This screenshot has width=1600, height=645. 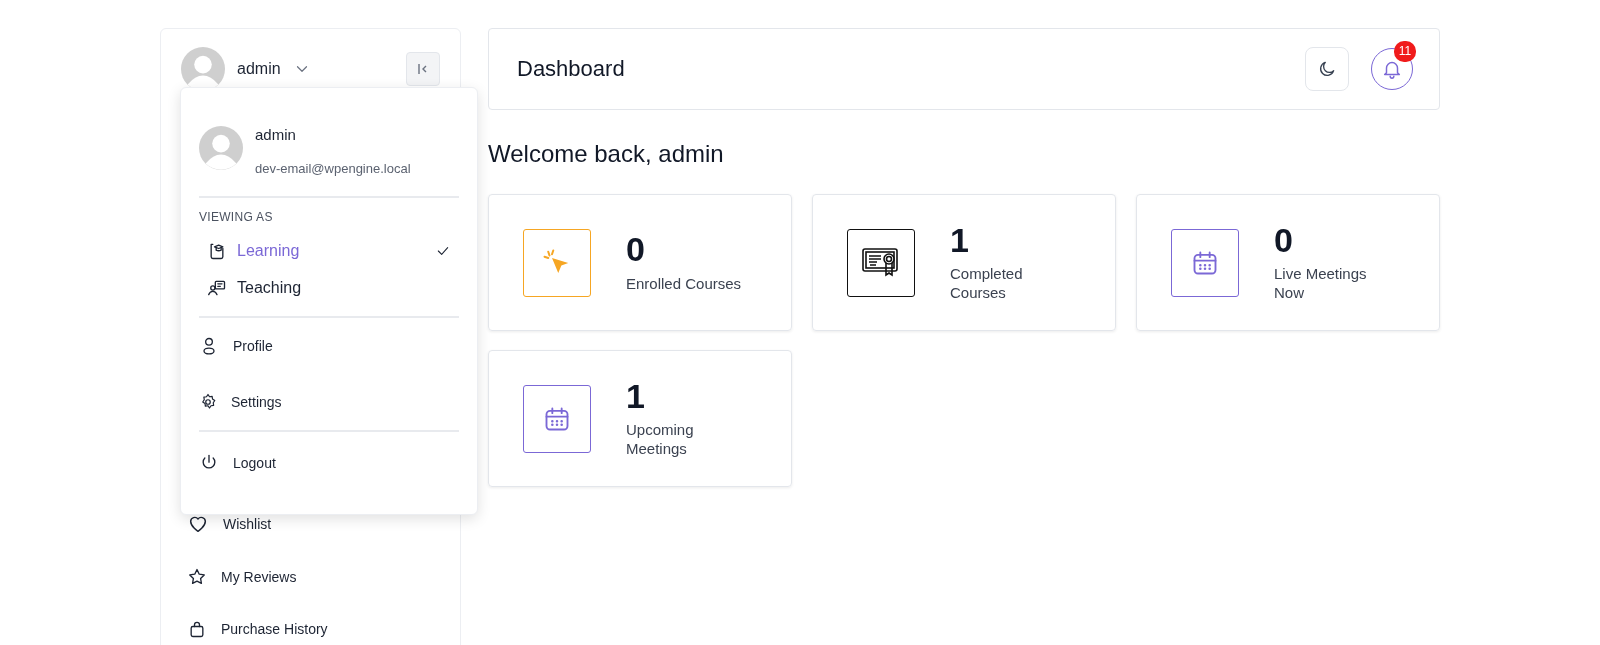 What do you see at coordinates (323, 629) in the screenshot?
I see `sidebar-item: Purchase History` at bounding box center [323, 629].